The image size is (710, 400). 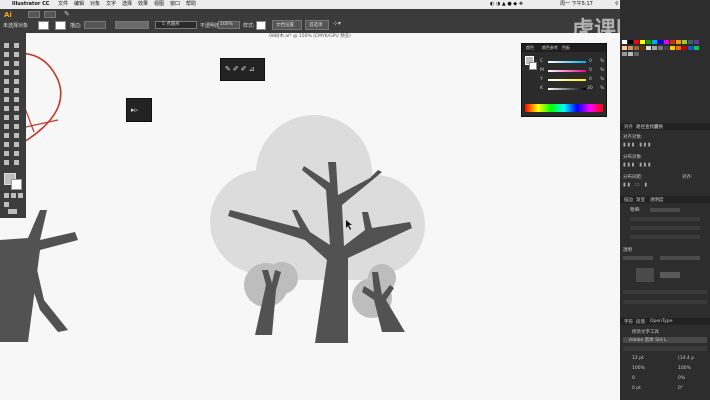 I want to click on menu-effect: 效果, so click(x=143, y=4).